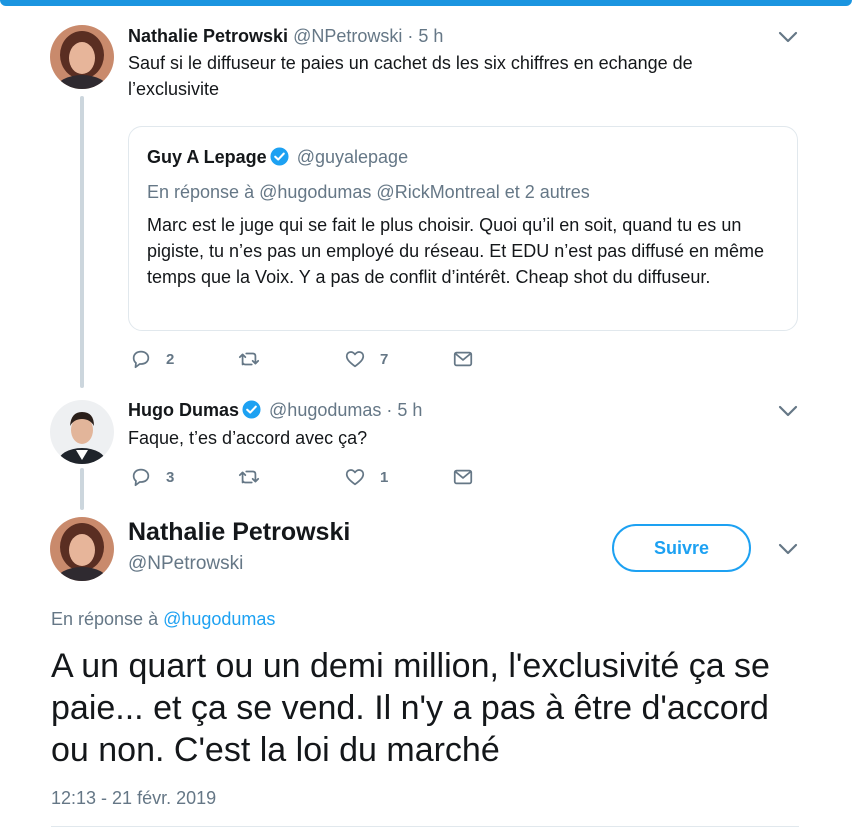  I want to click on like-count: 1, so click(384, 477).